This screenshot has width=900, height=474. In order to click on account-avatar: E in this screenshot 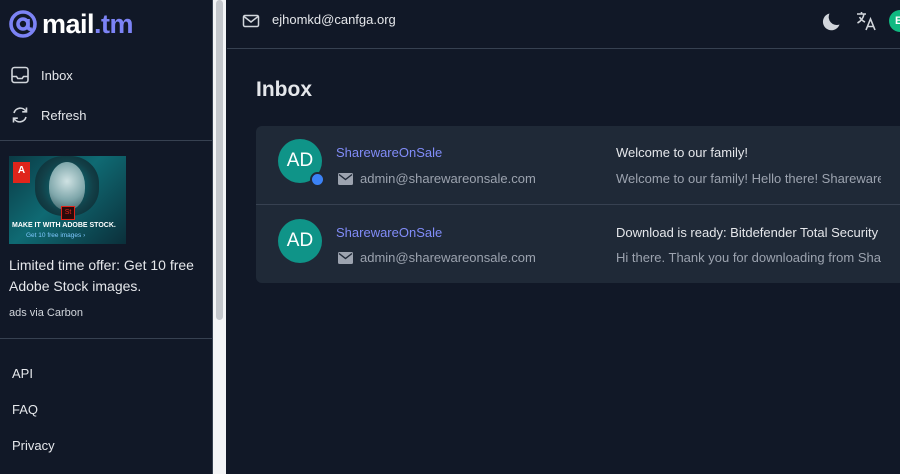, I will do `click(894, 21)`.